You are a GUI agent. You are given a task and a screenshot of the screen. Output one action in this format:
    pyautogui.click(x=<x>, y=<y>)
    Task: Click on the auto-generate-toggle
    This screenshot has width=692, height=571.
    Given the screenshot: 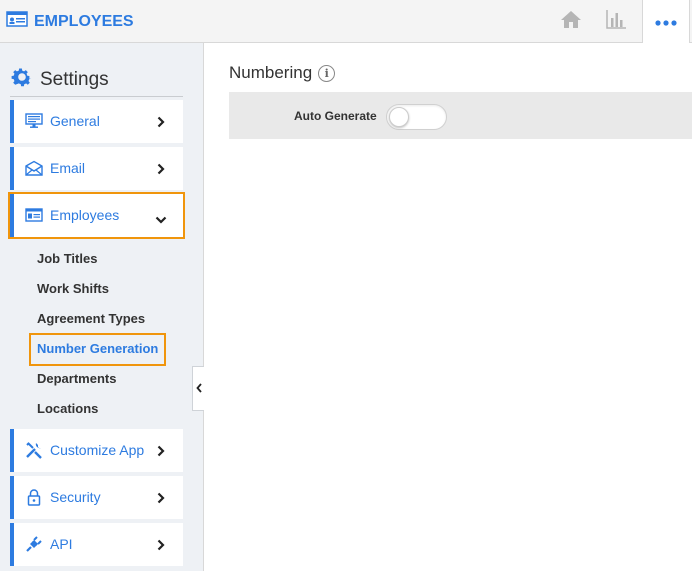 What is the action you would take?
    pyautogui.click(x=416, y=117)
    